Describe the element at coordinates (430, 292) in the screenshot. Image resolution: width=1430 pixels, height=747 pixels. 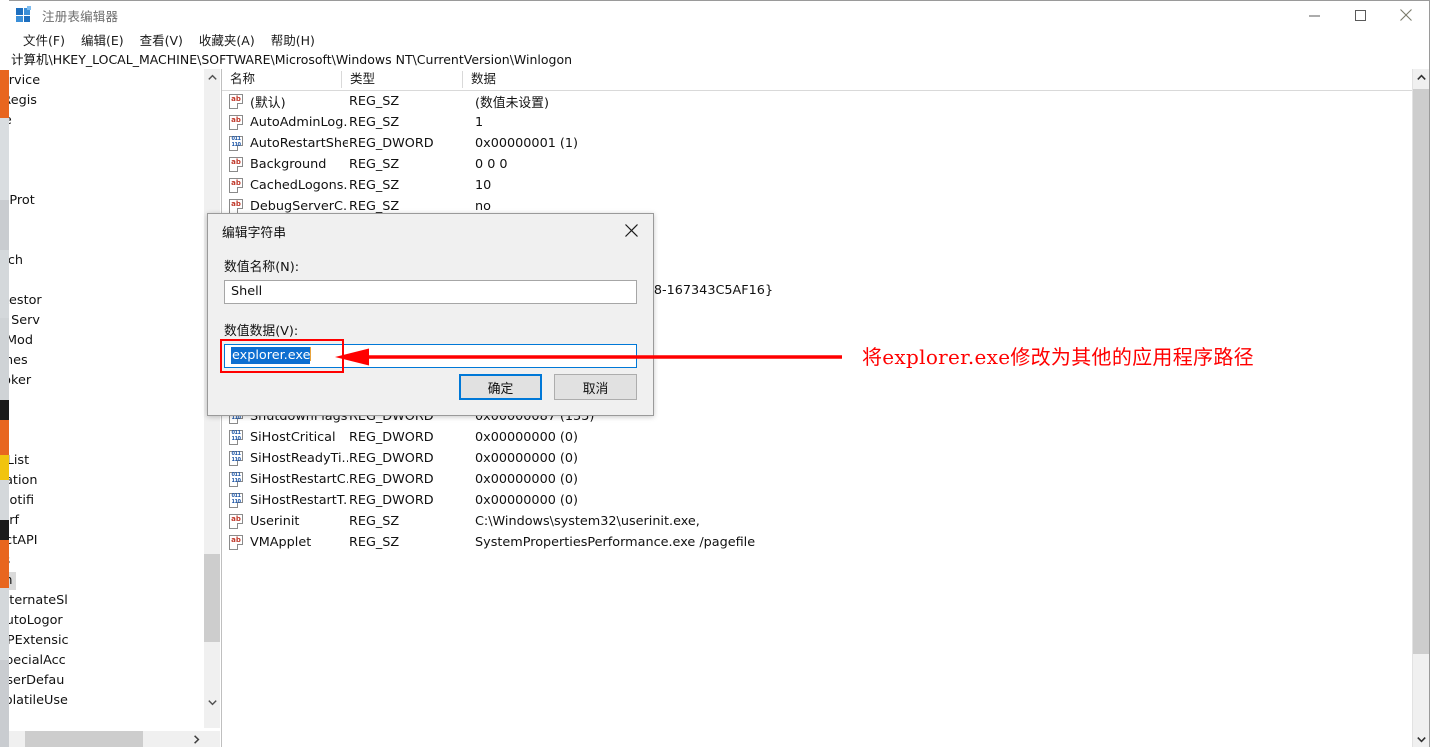
I see `value-name-input: Shell` at that location.